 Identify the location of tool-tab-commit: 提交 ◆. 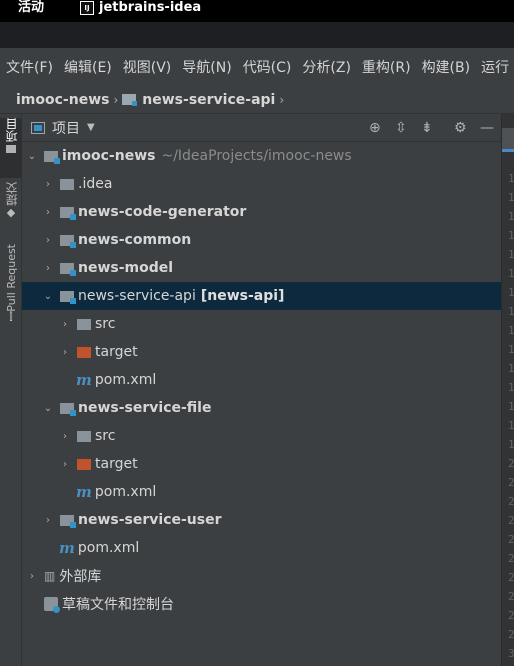
(11, 206).